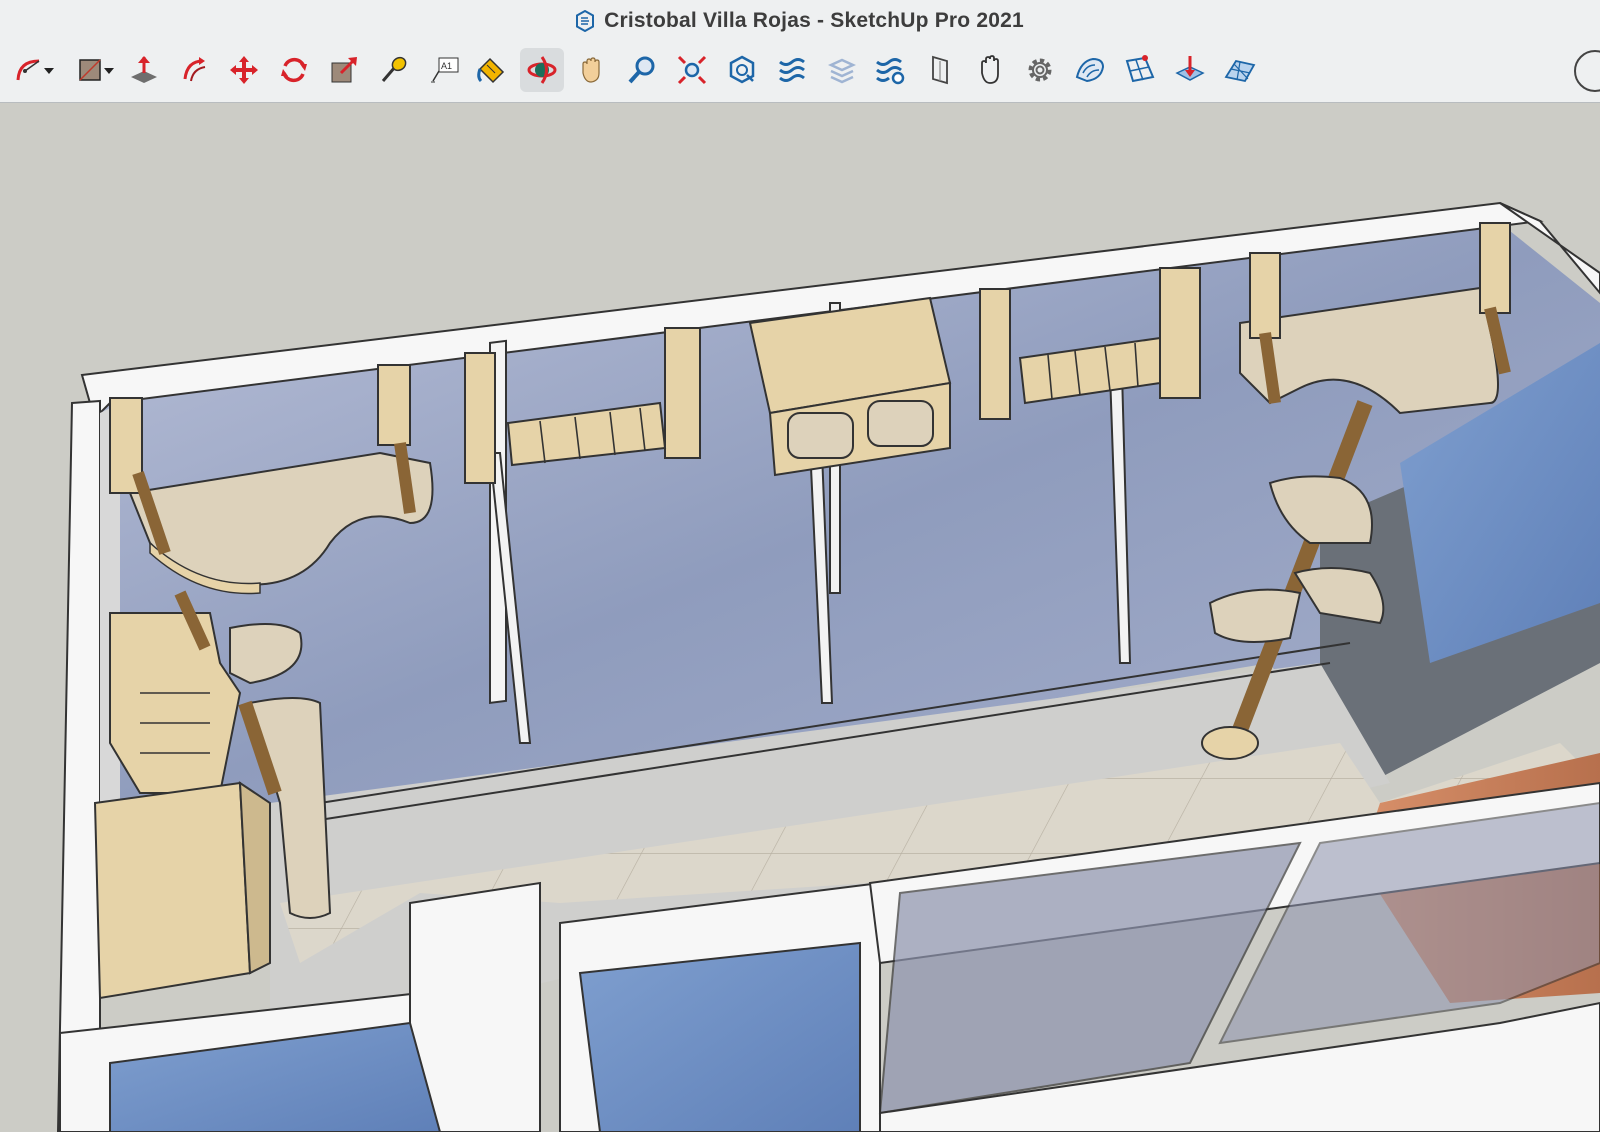  I want to click on left-wall, so click(78, 765).